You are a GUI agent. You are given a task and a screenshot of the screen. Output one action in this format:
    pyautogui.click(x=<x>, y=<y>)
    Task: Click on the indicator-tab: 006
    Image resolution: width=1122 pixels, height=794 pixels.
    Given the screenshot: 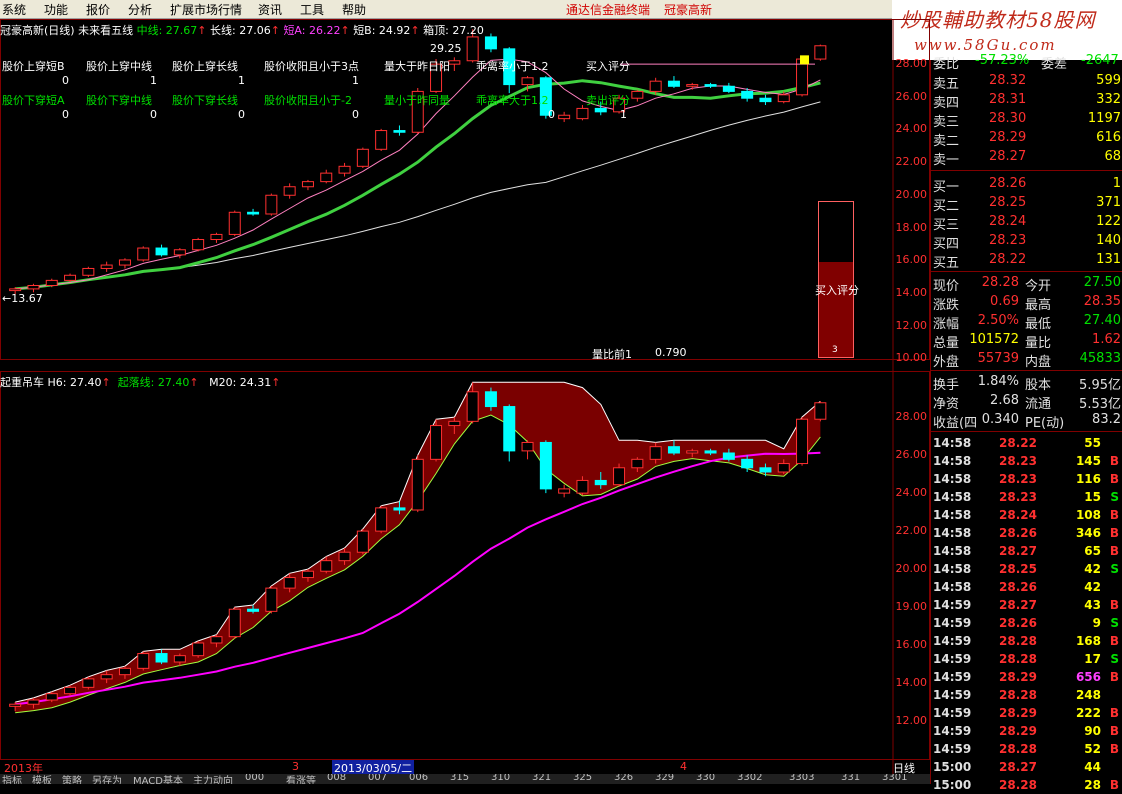 What is the action you would take?
    pyautogui.click(x=418, y=778)
    